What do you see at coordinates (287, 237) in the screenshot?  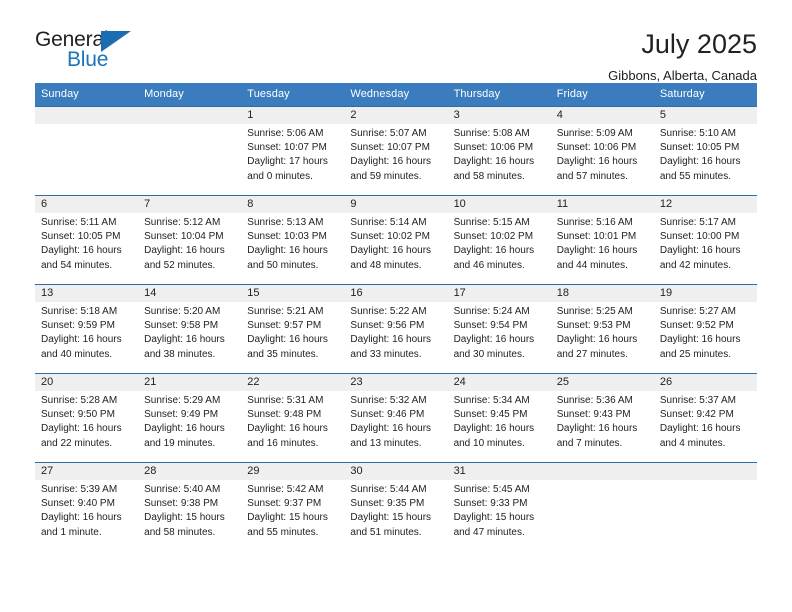 I see `sunset-text: Sunset: 10:03 PM` at bounding box center [287, 237].